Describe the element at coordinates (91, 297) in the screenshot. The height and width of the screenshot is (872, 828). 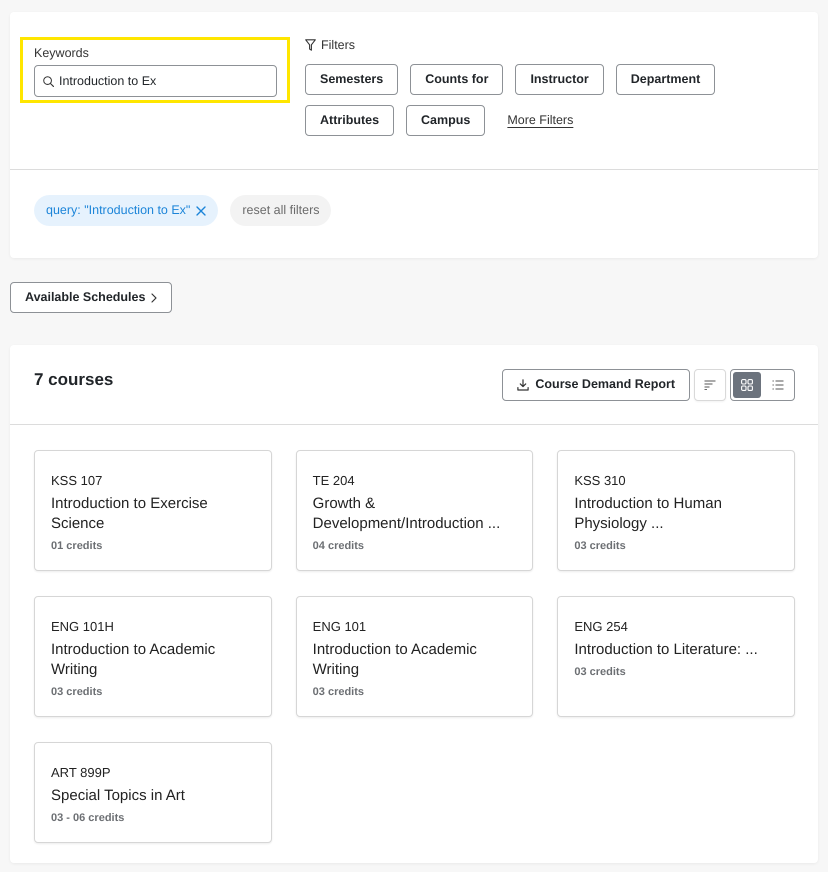
I see `available-schedules-button: Available Schedules` at that location.